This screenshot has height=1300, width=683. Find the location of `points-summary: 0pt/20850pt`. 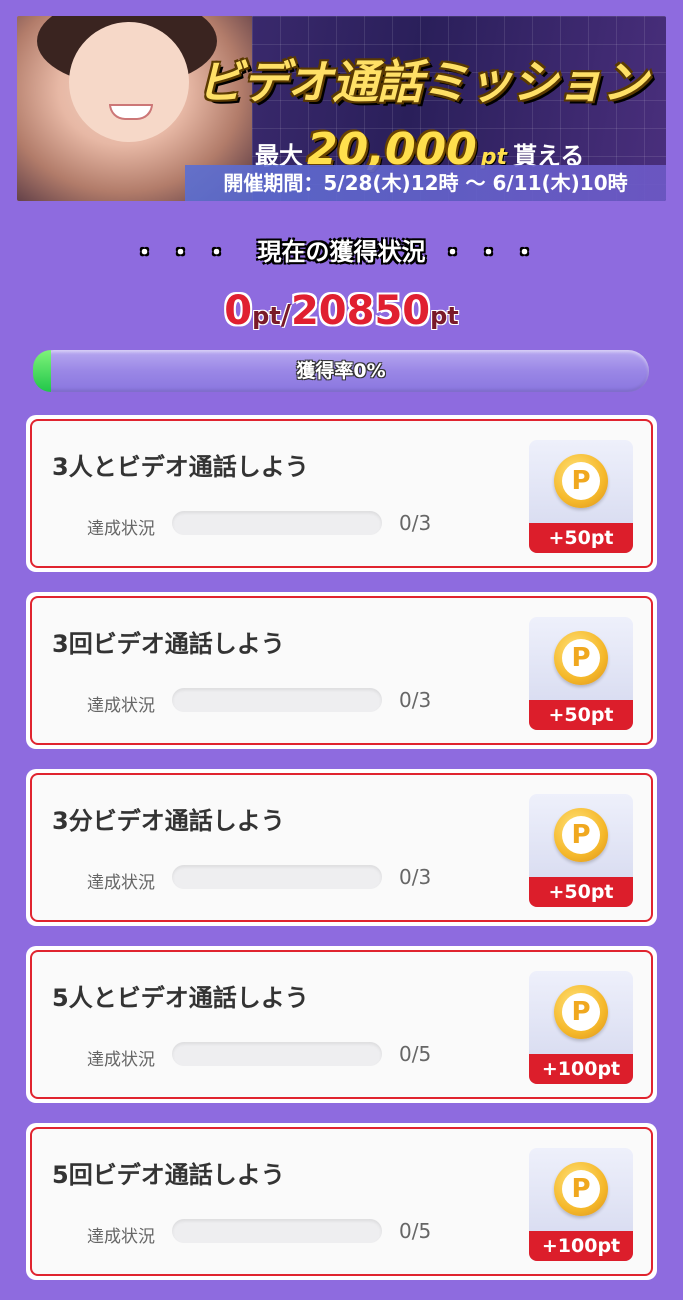

points-summary: 0pt/20850pt is located at coordinates (341, 311).